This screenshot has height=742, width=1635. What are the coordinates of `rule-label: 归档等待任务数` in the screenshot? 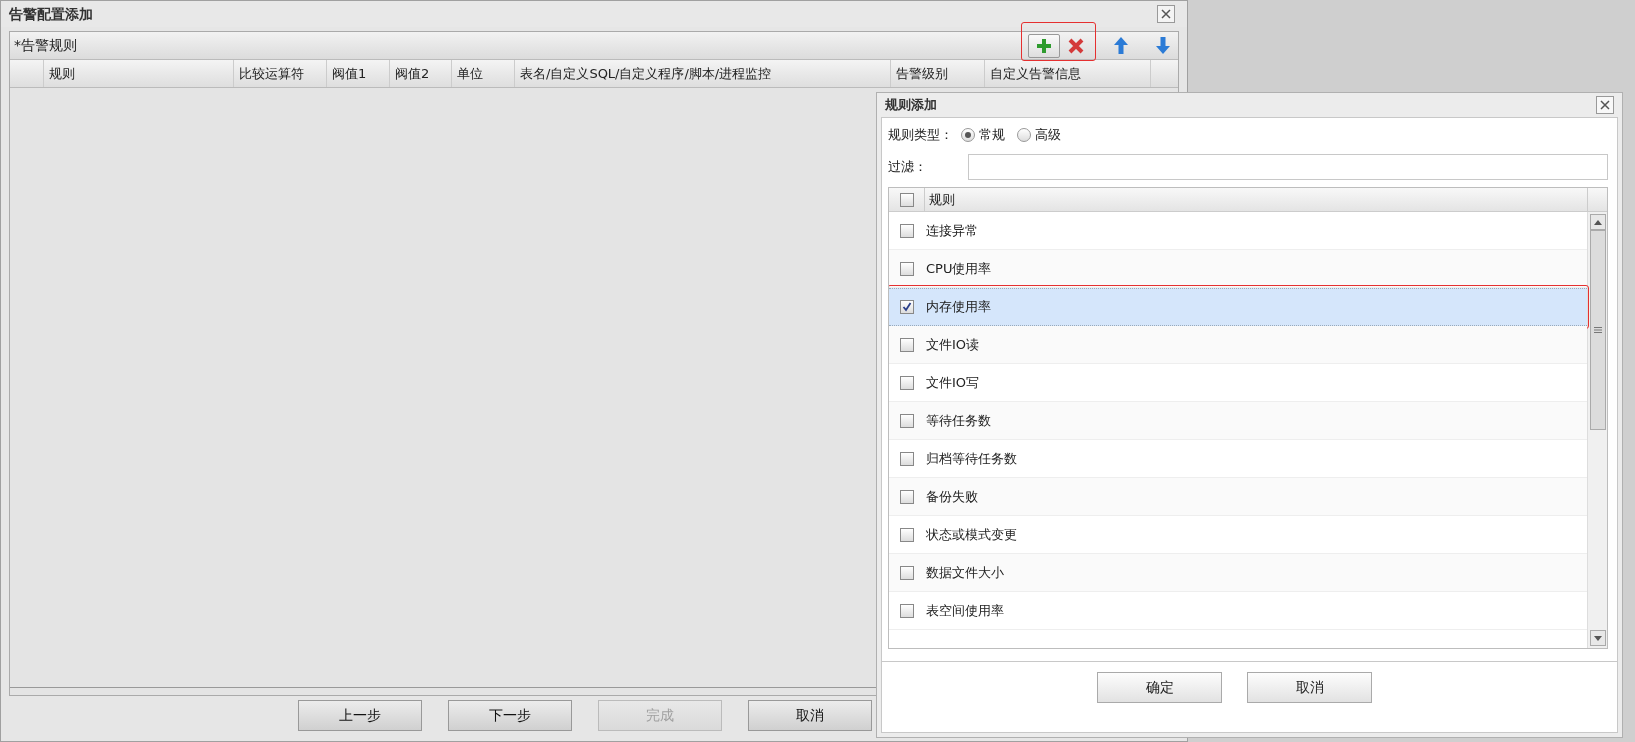 It's located at (971, 458).